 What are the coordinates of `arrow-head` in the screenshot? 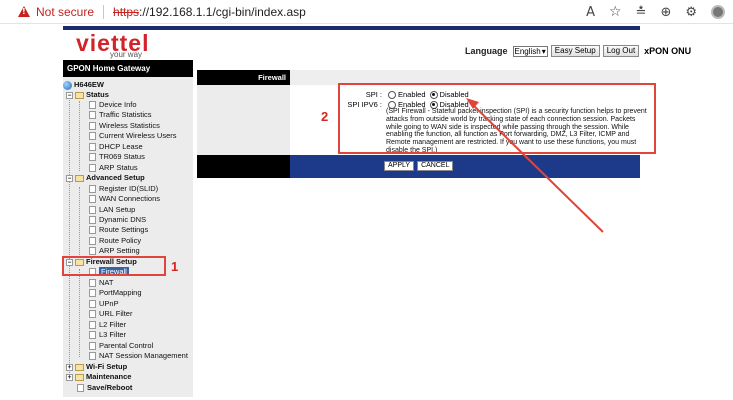 It's located at (472, 103).